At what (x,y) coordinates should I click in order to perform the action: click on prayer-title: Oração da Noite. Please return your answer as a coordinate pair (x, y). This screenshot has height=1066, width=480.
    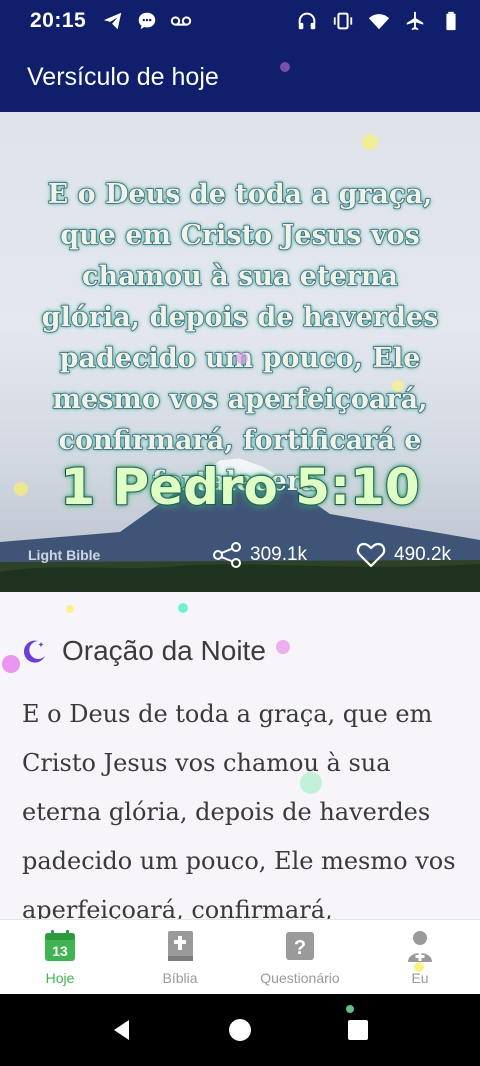
    Looking at the image, I should click on (164, 650).